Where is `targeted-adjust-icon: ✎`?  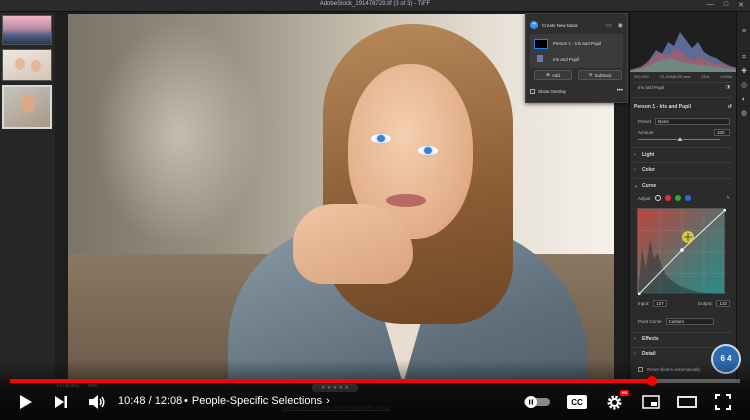
targeted-adjust-icon: ✎ is located at coordinates (728, 198).